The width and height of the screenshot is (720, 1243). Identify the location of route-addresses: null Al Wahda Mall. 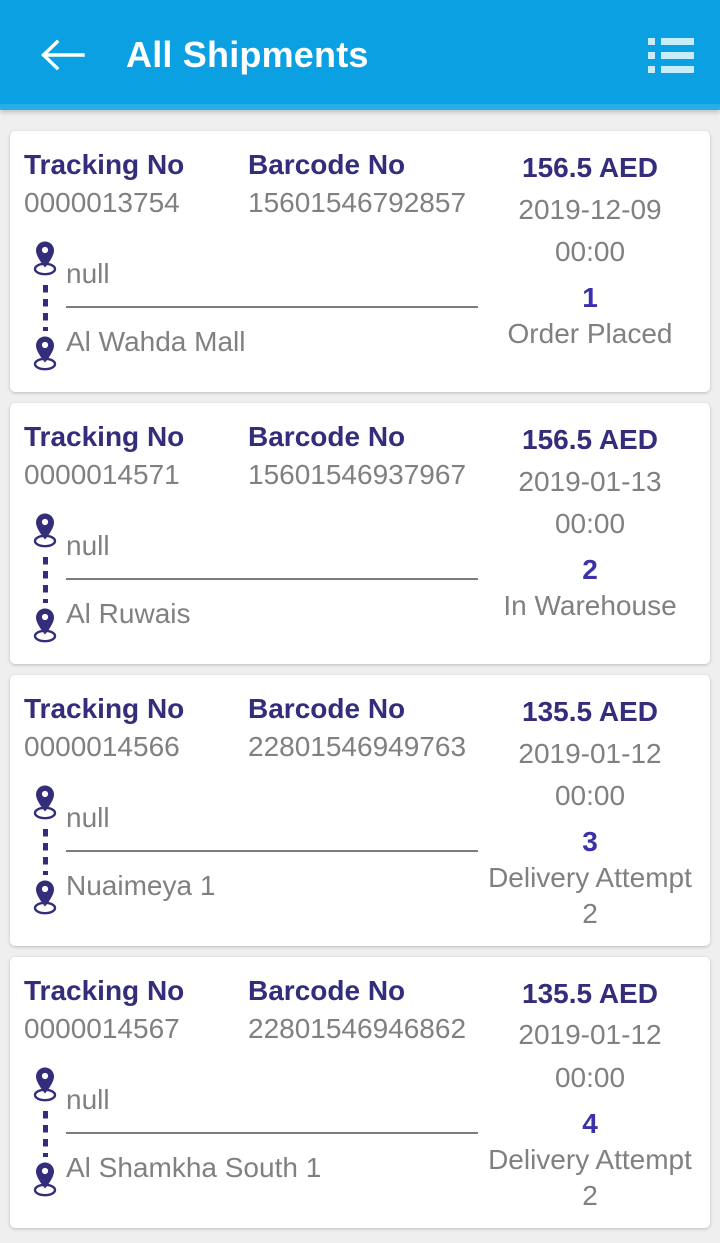
(275, 308).